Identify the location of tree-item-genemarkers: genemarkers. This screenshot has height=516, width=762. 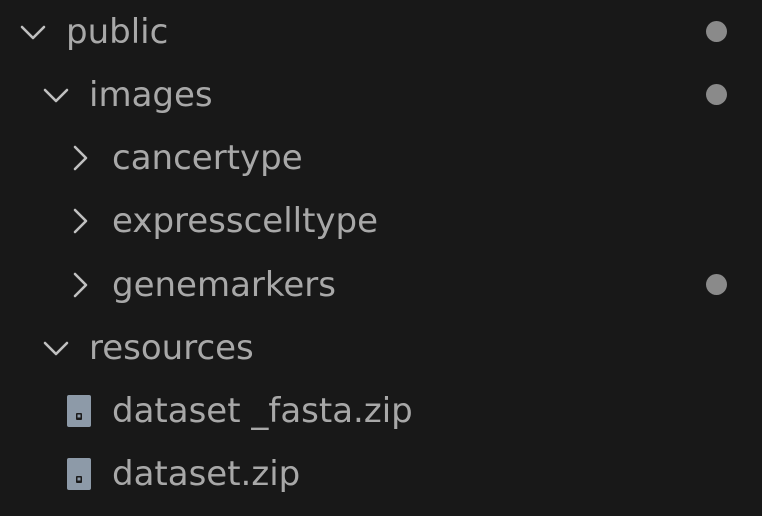
(381, 284).